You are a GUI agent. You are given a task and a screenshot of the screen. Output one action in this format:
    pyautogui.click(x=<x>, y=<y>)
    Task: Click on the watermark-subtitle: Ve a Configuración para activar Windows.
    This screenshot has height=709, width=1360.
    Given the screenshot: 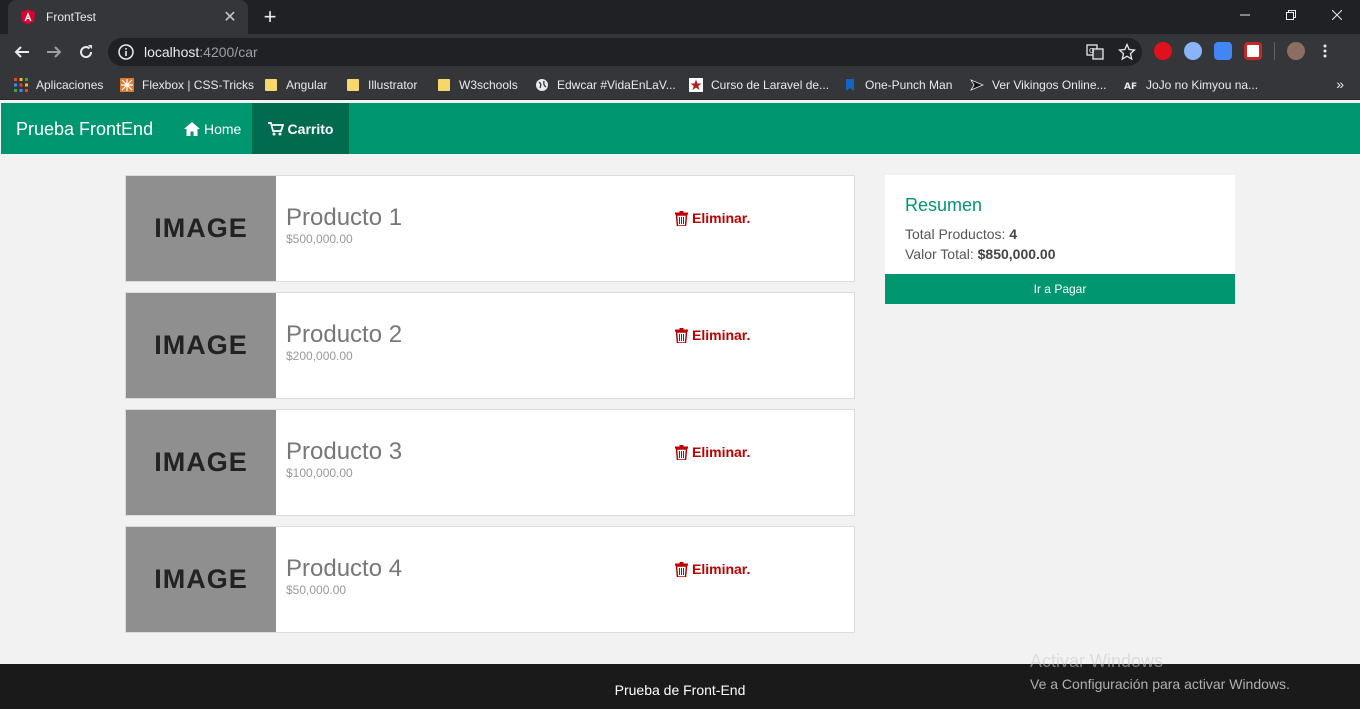 What is the action you would take?
    pyautogui.click(x=1160, y=684)
    